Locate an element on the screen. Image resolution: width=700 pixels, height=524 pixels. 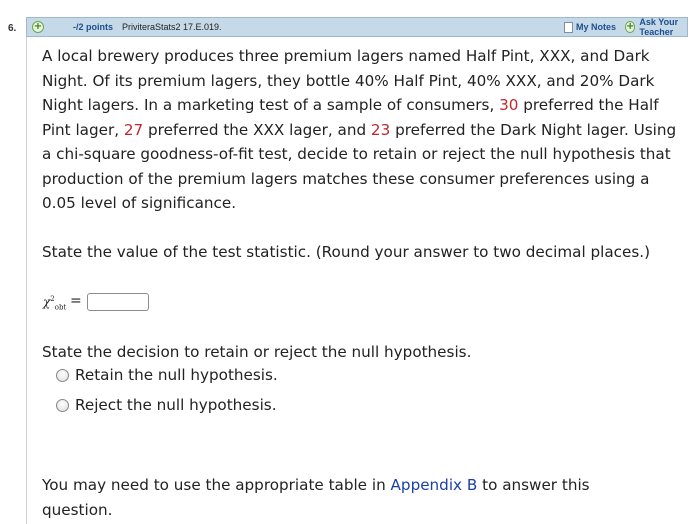
option-reject: Reject the null hypothesis. is located at coordinates (166, 405).